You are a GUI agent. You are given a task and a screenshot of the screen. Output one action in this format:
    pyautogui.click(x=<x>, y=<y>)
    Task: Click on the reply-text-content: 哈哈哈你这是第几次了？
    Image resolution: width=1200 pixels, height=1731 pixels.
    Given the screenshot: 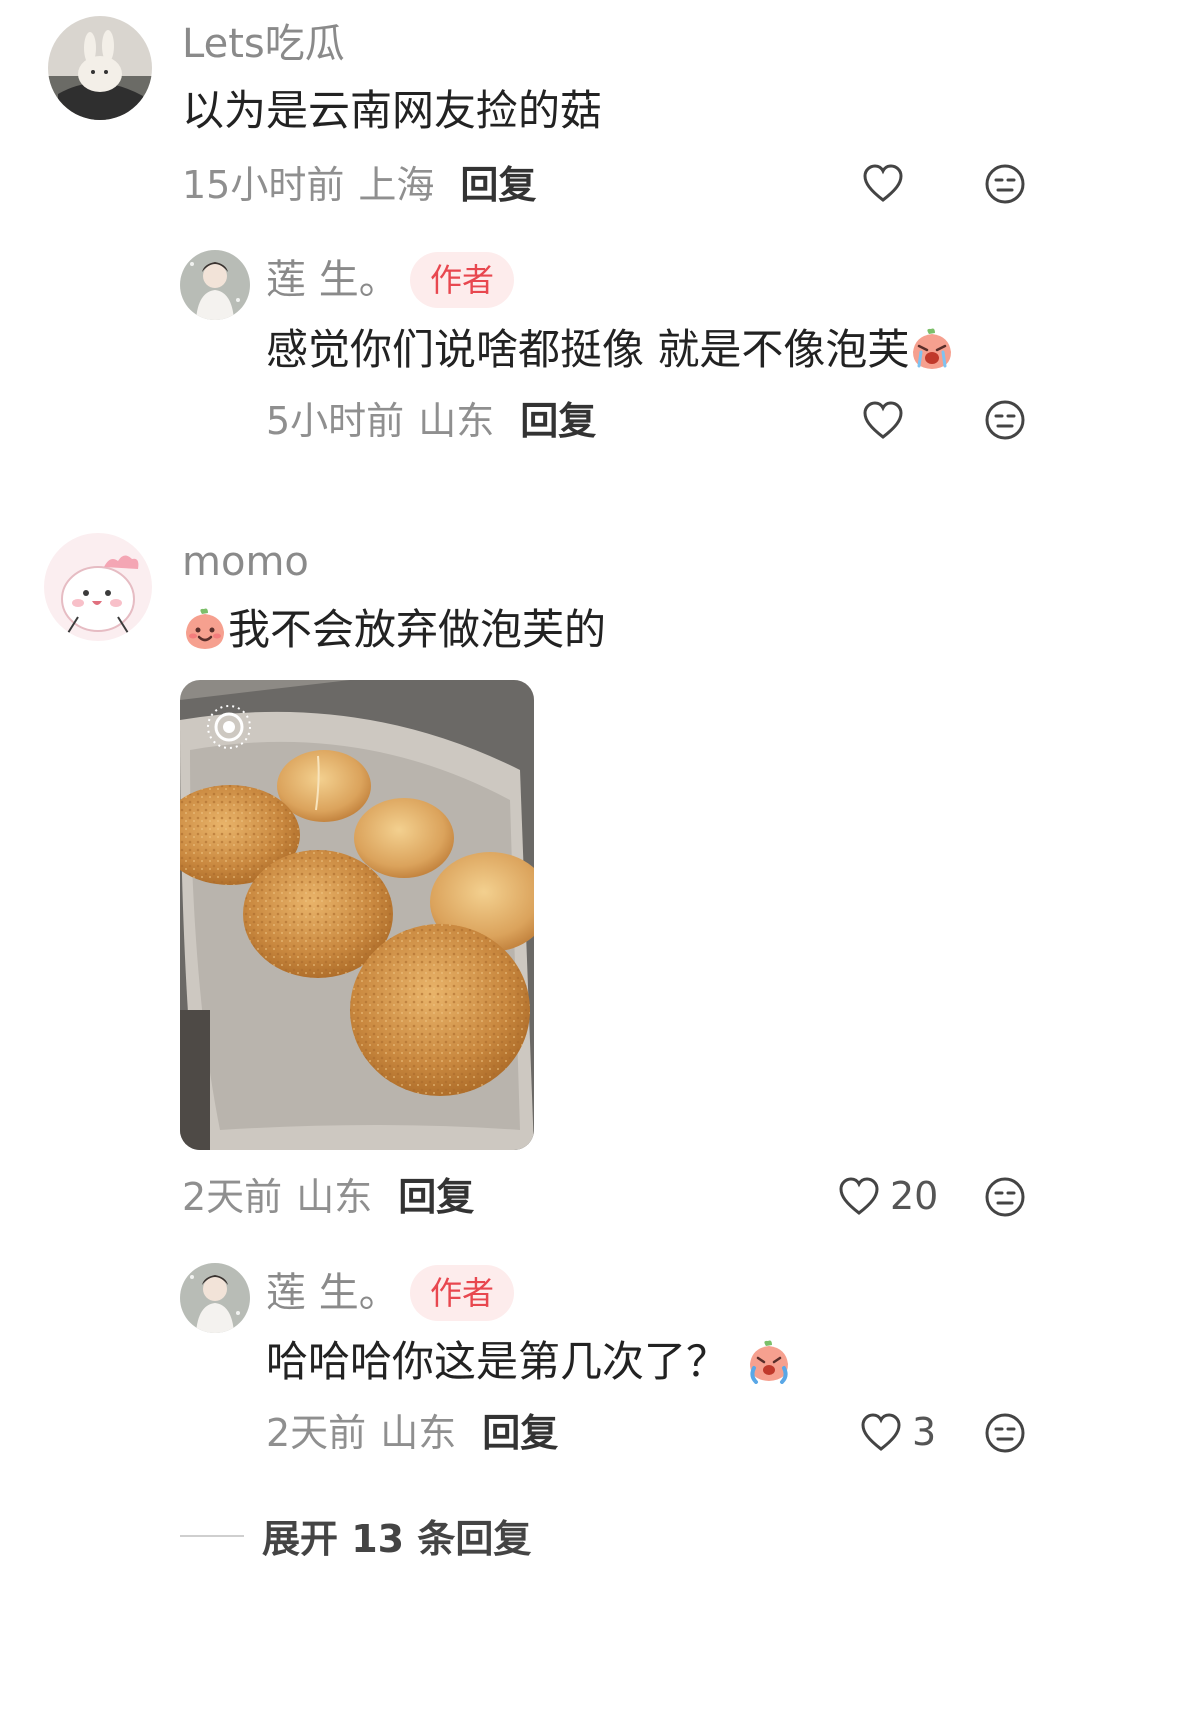 What is the action you would take?
    pyautogui.click(x=497, y=1361)
    